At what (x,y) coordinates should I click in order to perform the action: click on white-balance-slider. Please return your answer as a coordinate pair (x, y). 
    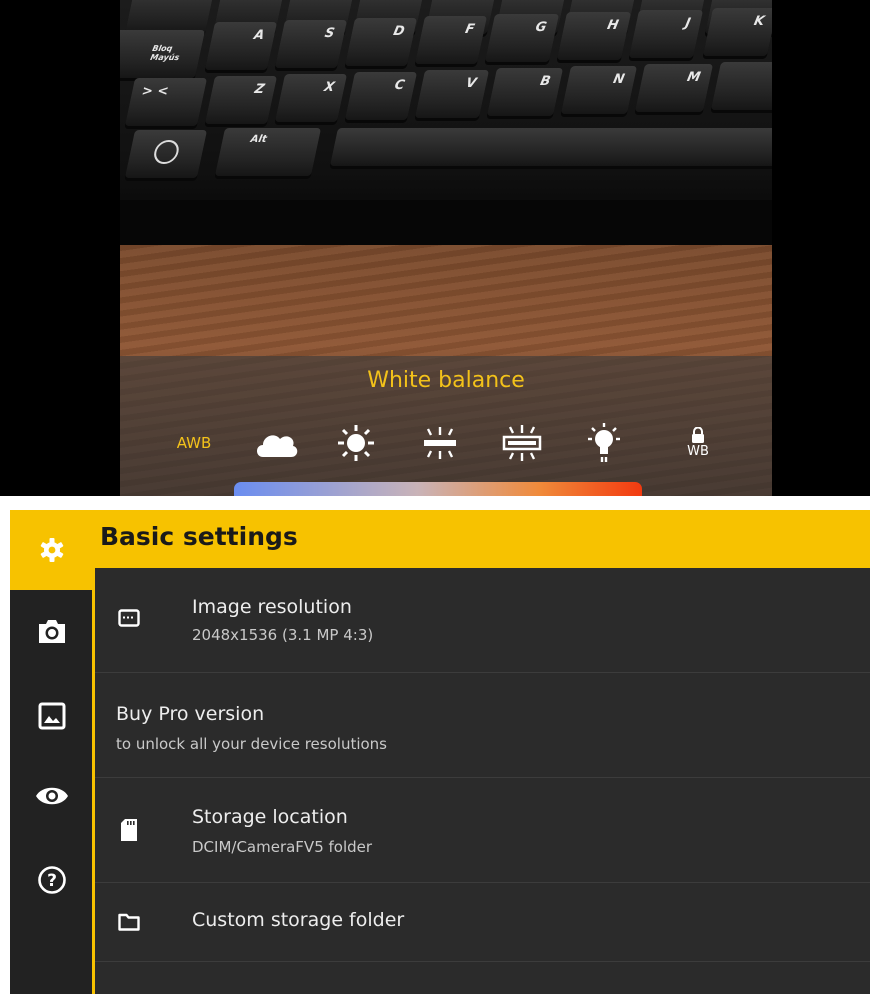
    Looking at the image, I should click on (438, 489).